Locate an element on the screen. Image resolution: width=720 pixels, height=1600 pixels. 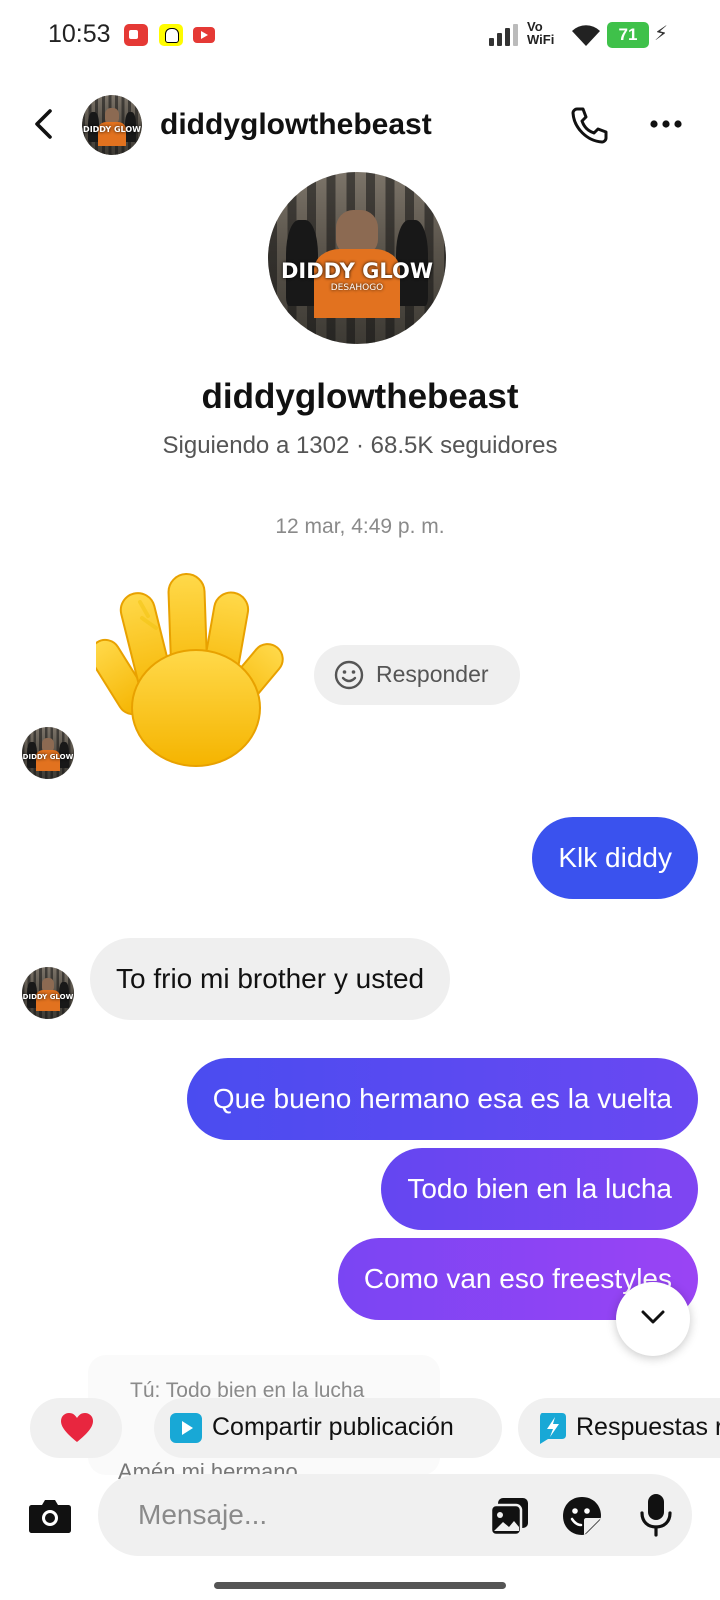
header-avatar: DIDDY GLOW is located at coordinates (112, 125).